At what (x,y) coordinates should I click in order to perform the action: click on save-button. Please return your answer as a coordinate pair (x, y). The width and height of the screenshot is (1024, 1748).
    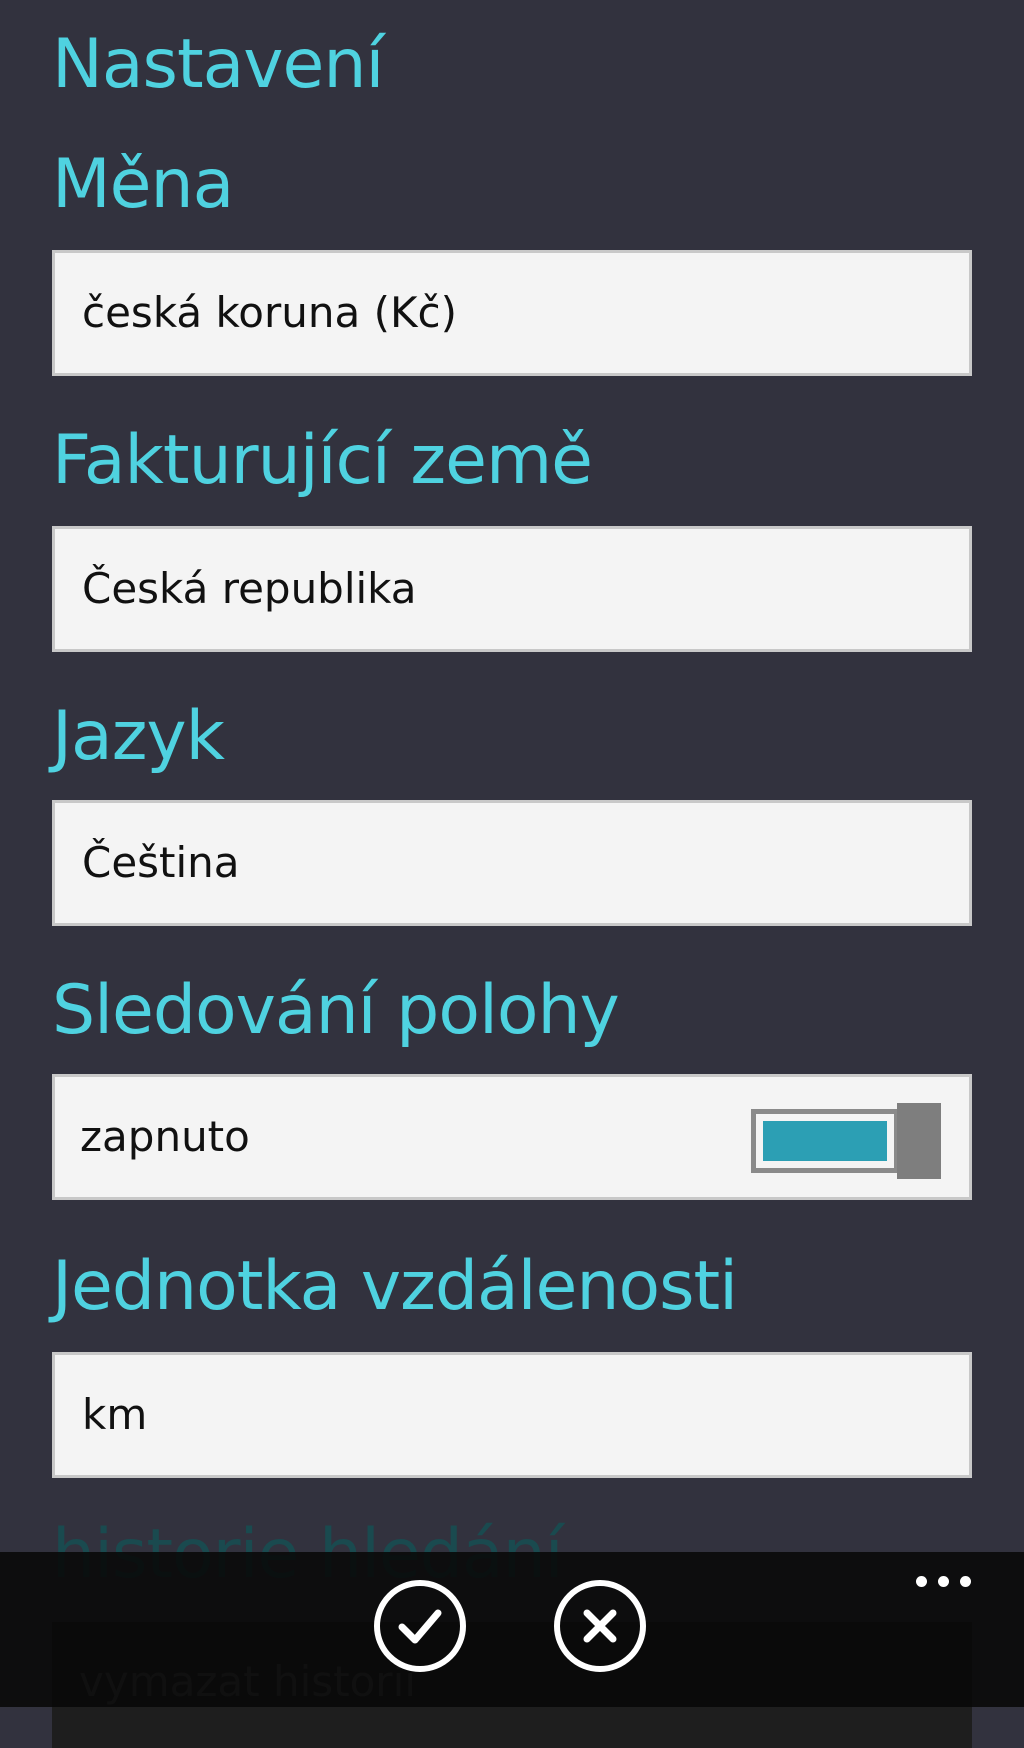
    Looking at the image, I should click on (420, 1626).